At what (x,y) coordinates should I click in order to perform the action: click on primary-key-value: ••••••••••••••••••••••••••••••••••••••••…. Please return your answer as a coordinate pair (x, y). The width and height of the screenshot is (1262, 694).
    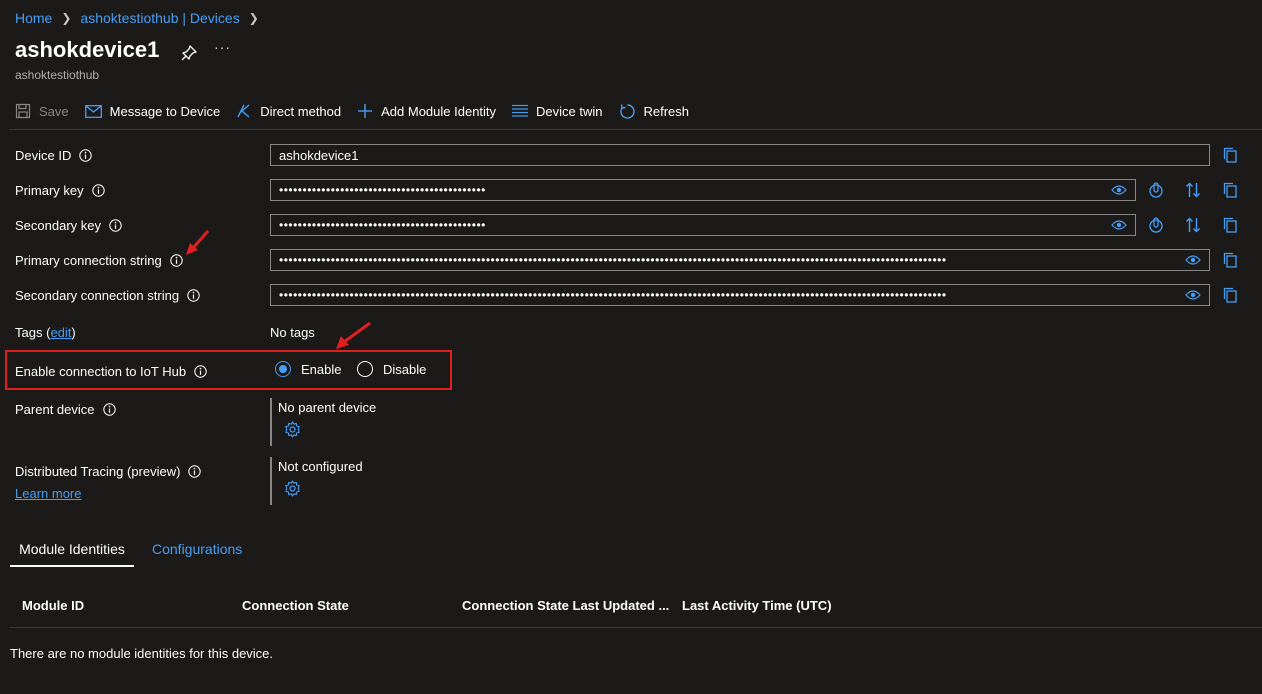
    Looking at the image, I should click on (382, 190).